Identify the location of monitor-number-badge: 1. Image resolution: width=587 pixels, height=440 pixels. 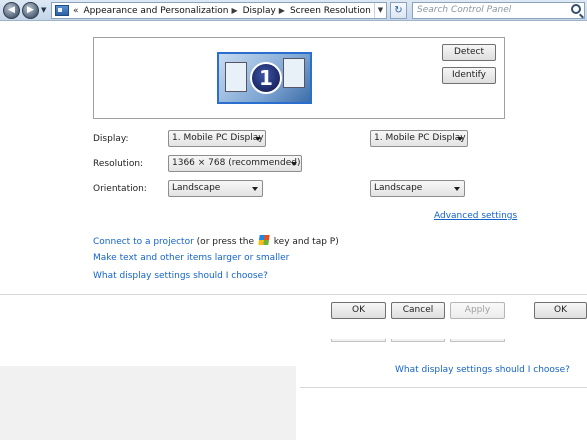
(266, 78).